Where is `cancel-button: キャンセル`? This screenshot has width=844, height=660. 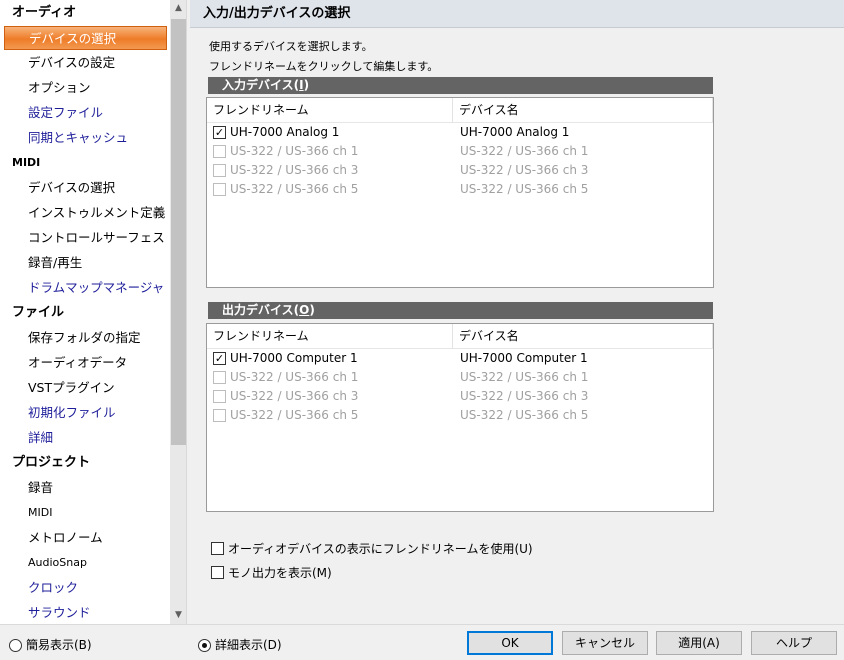 cancel-button: キャンセル is located at coordinates (605, 643).